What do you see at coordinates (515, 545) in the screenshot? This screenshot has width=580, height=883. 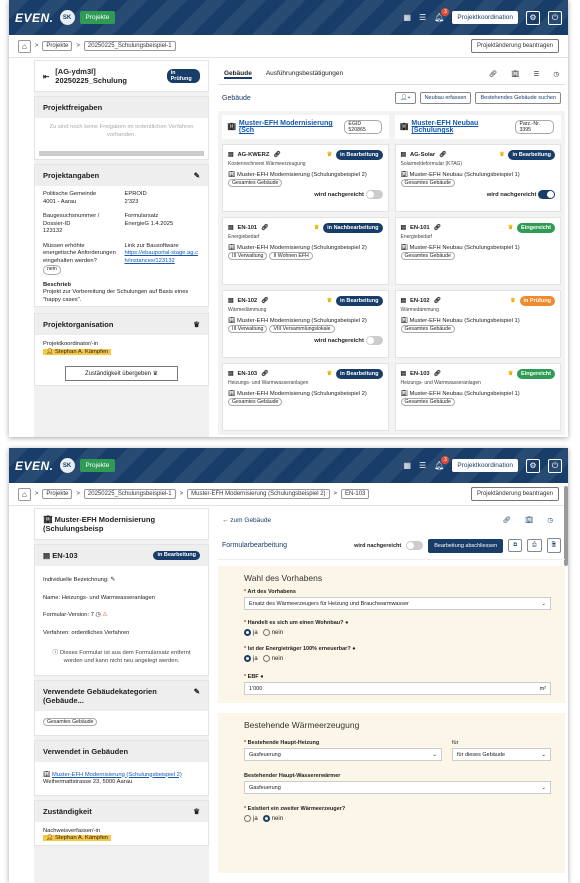 I see `copy-icon: ⧉` at bounding box center [515, 545].